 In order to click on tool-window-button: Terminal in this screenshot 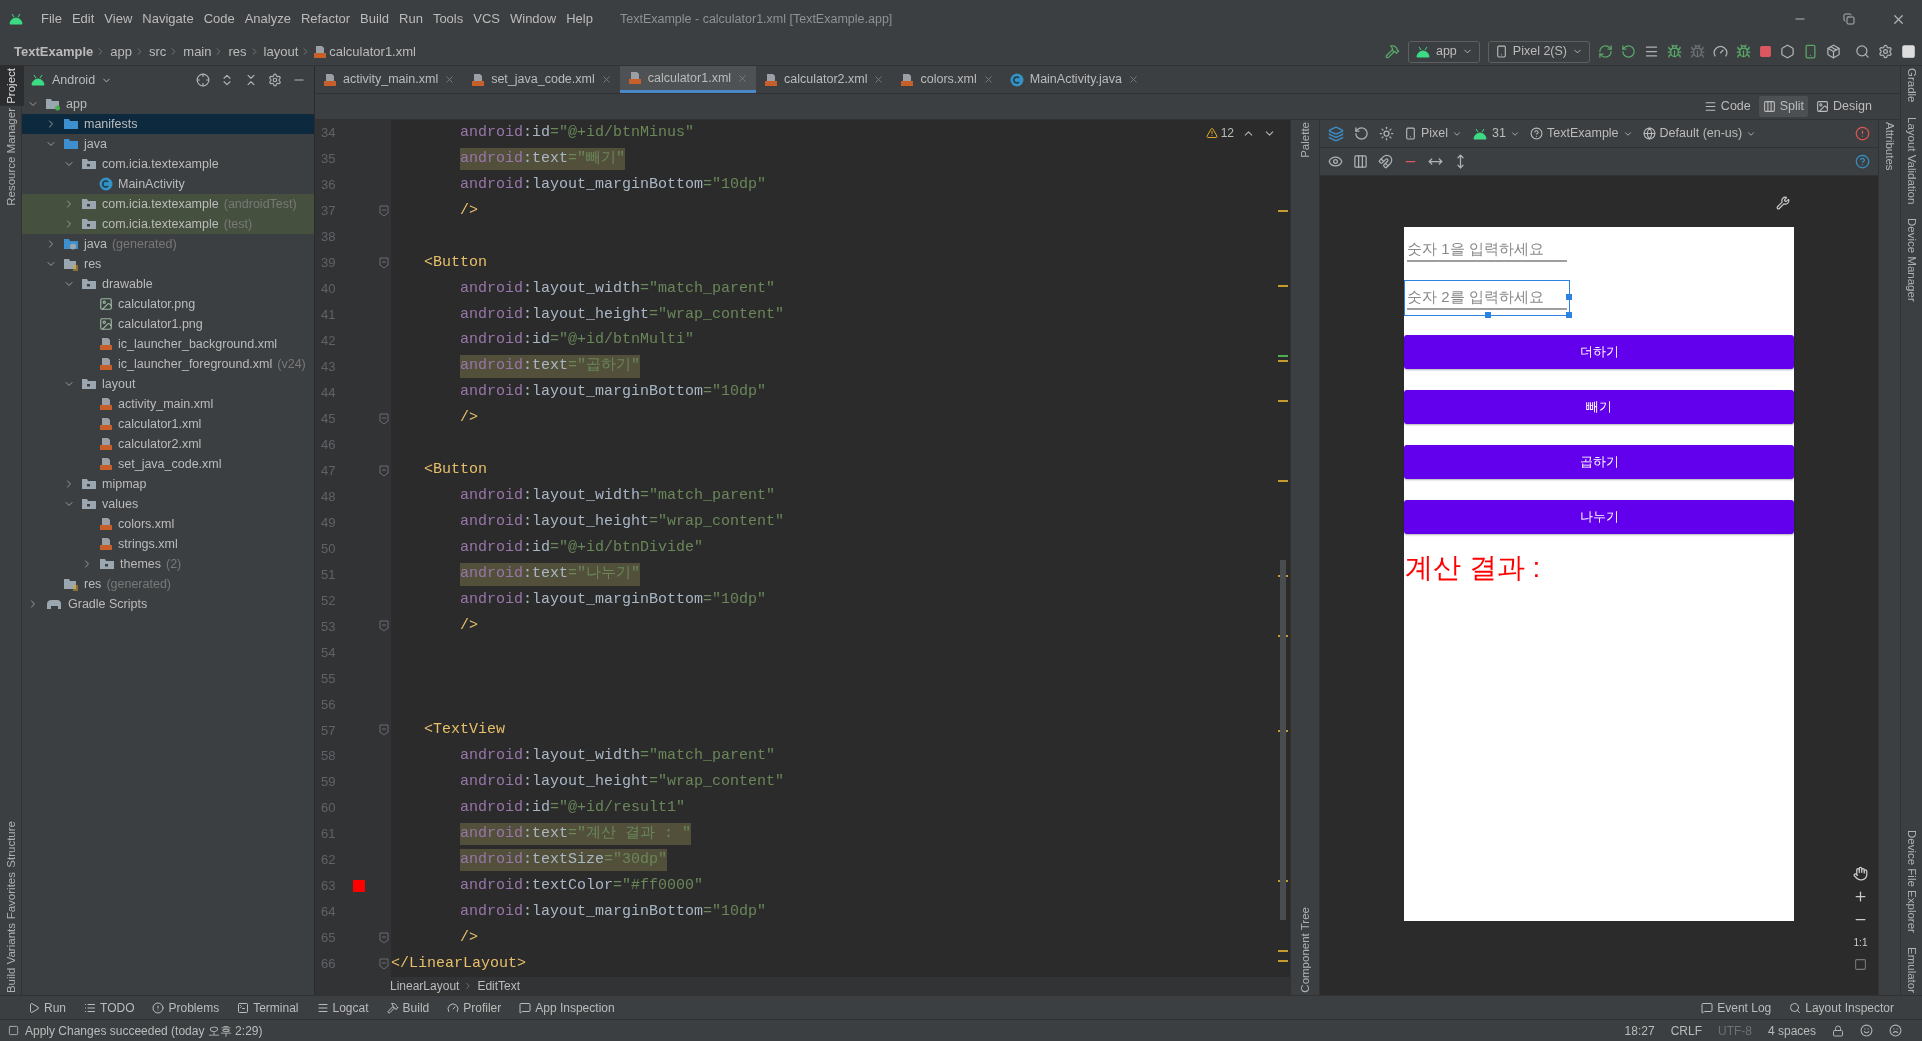, I will do `click(268, 1007)`.